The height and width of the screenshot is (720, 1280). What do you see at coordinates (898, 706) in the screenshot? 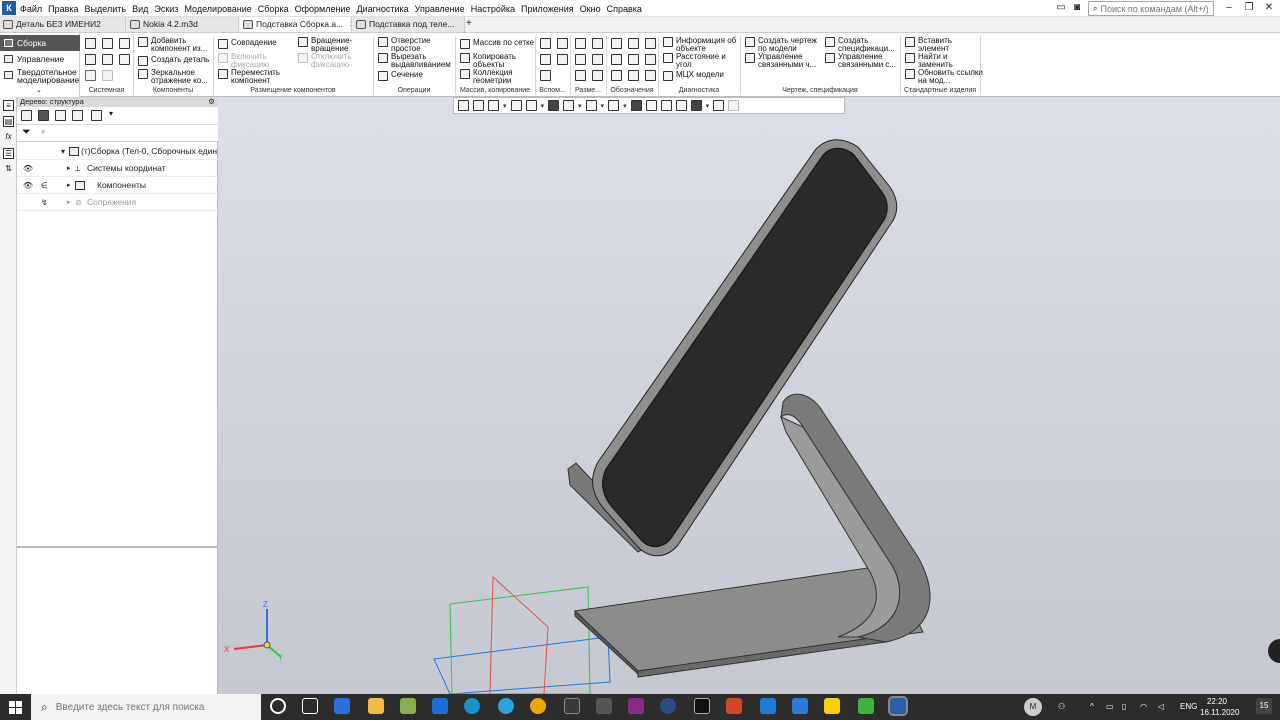
I see `kompas-3d-icon` at bounding box center [898, 706].